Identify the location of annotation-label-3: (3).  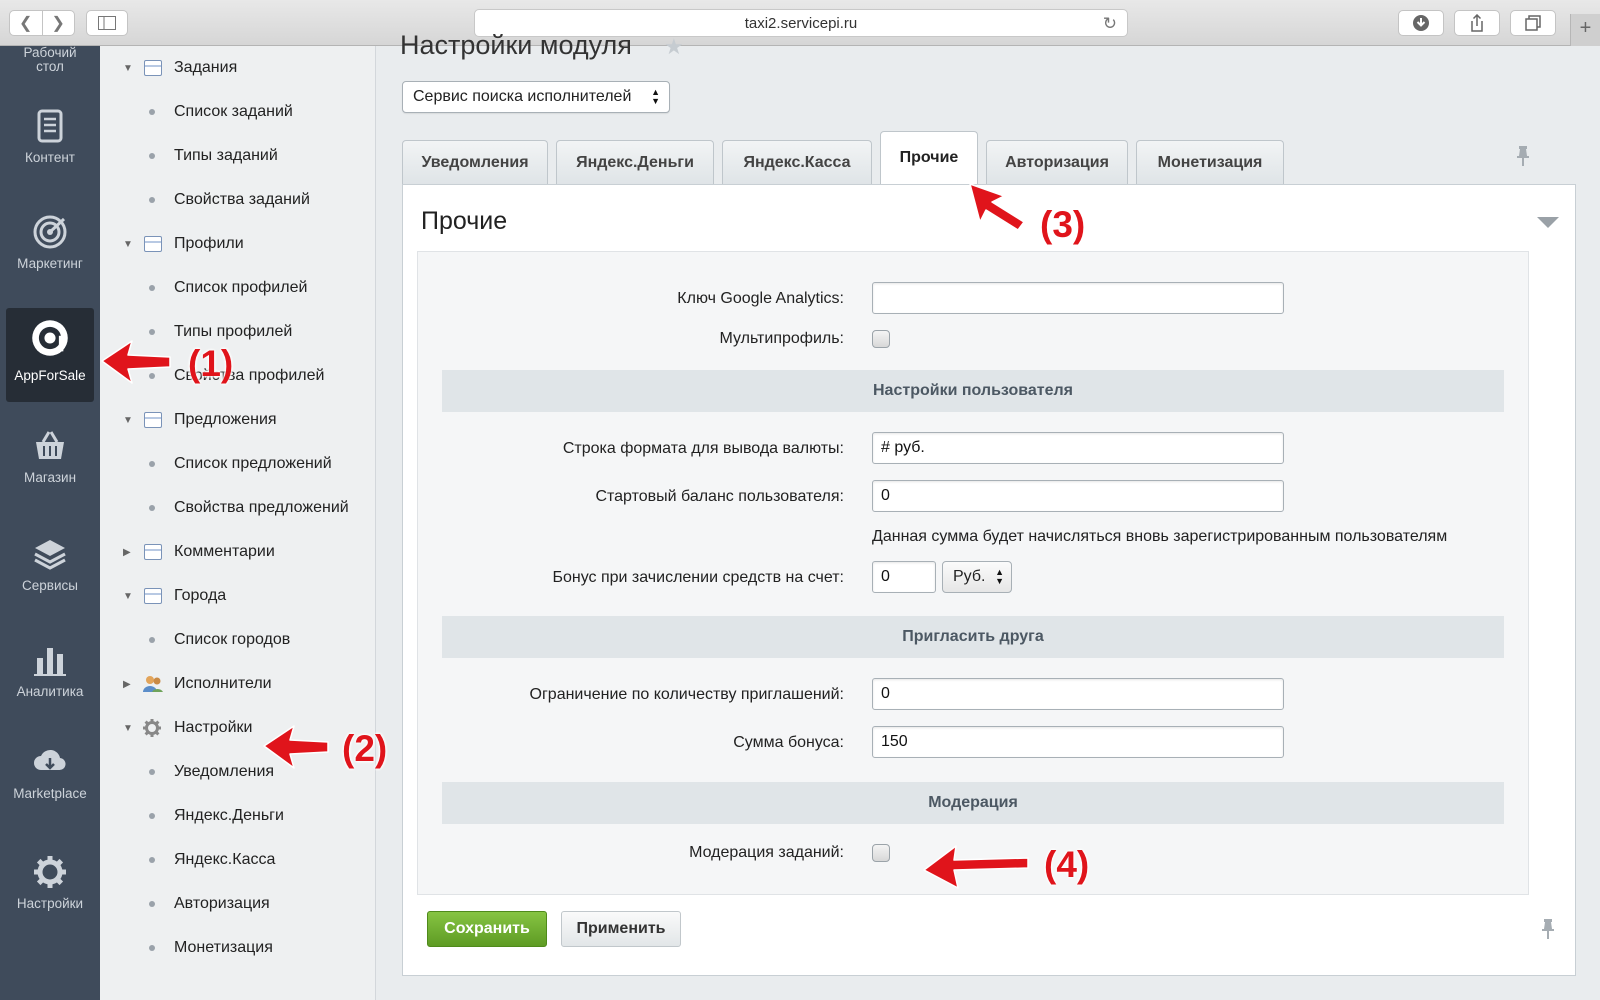
(1063, 224).